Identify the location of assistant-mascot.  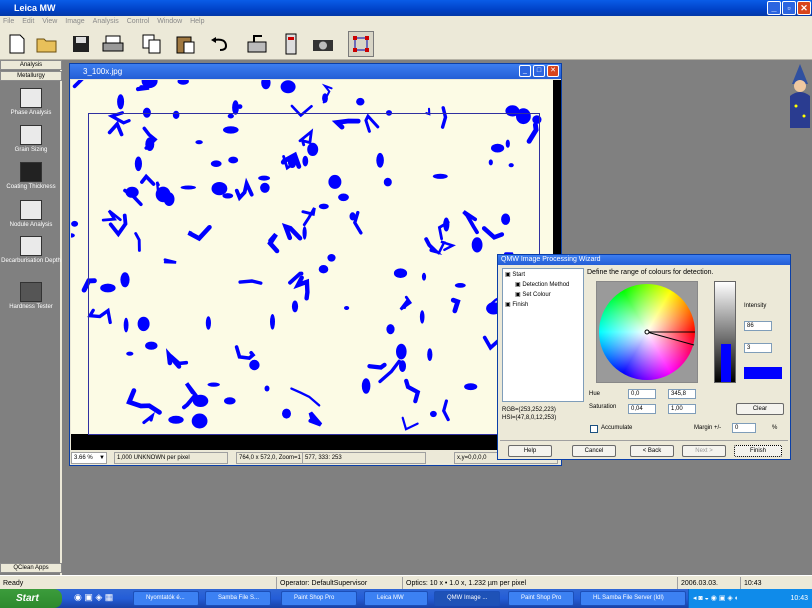
(800, 96).